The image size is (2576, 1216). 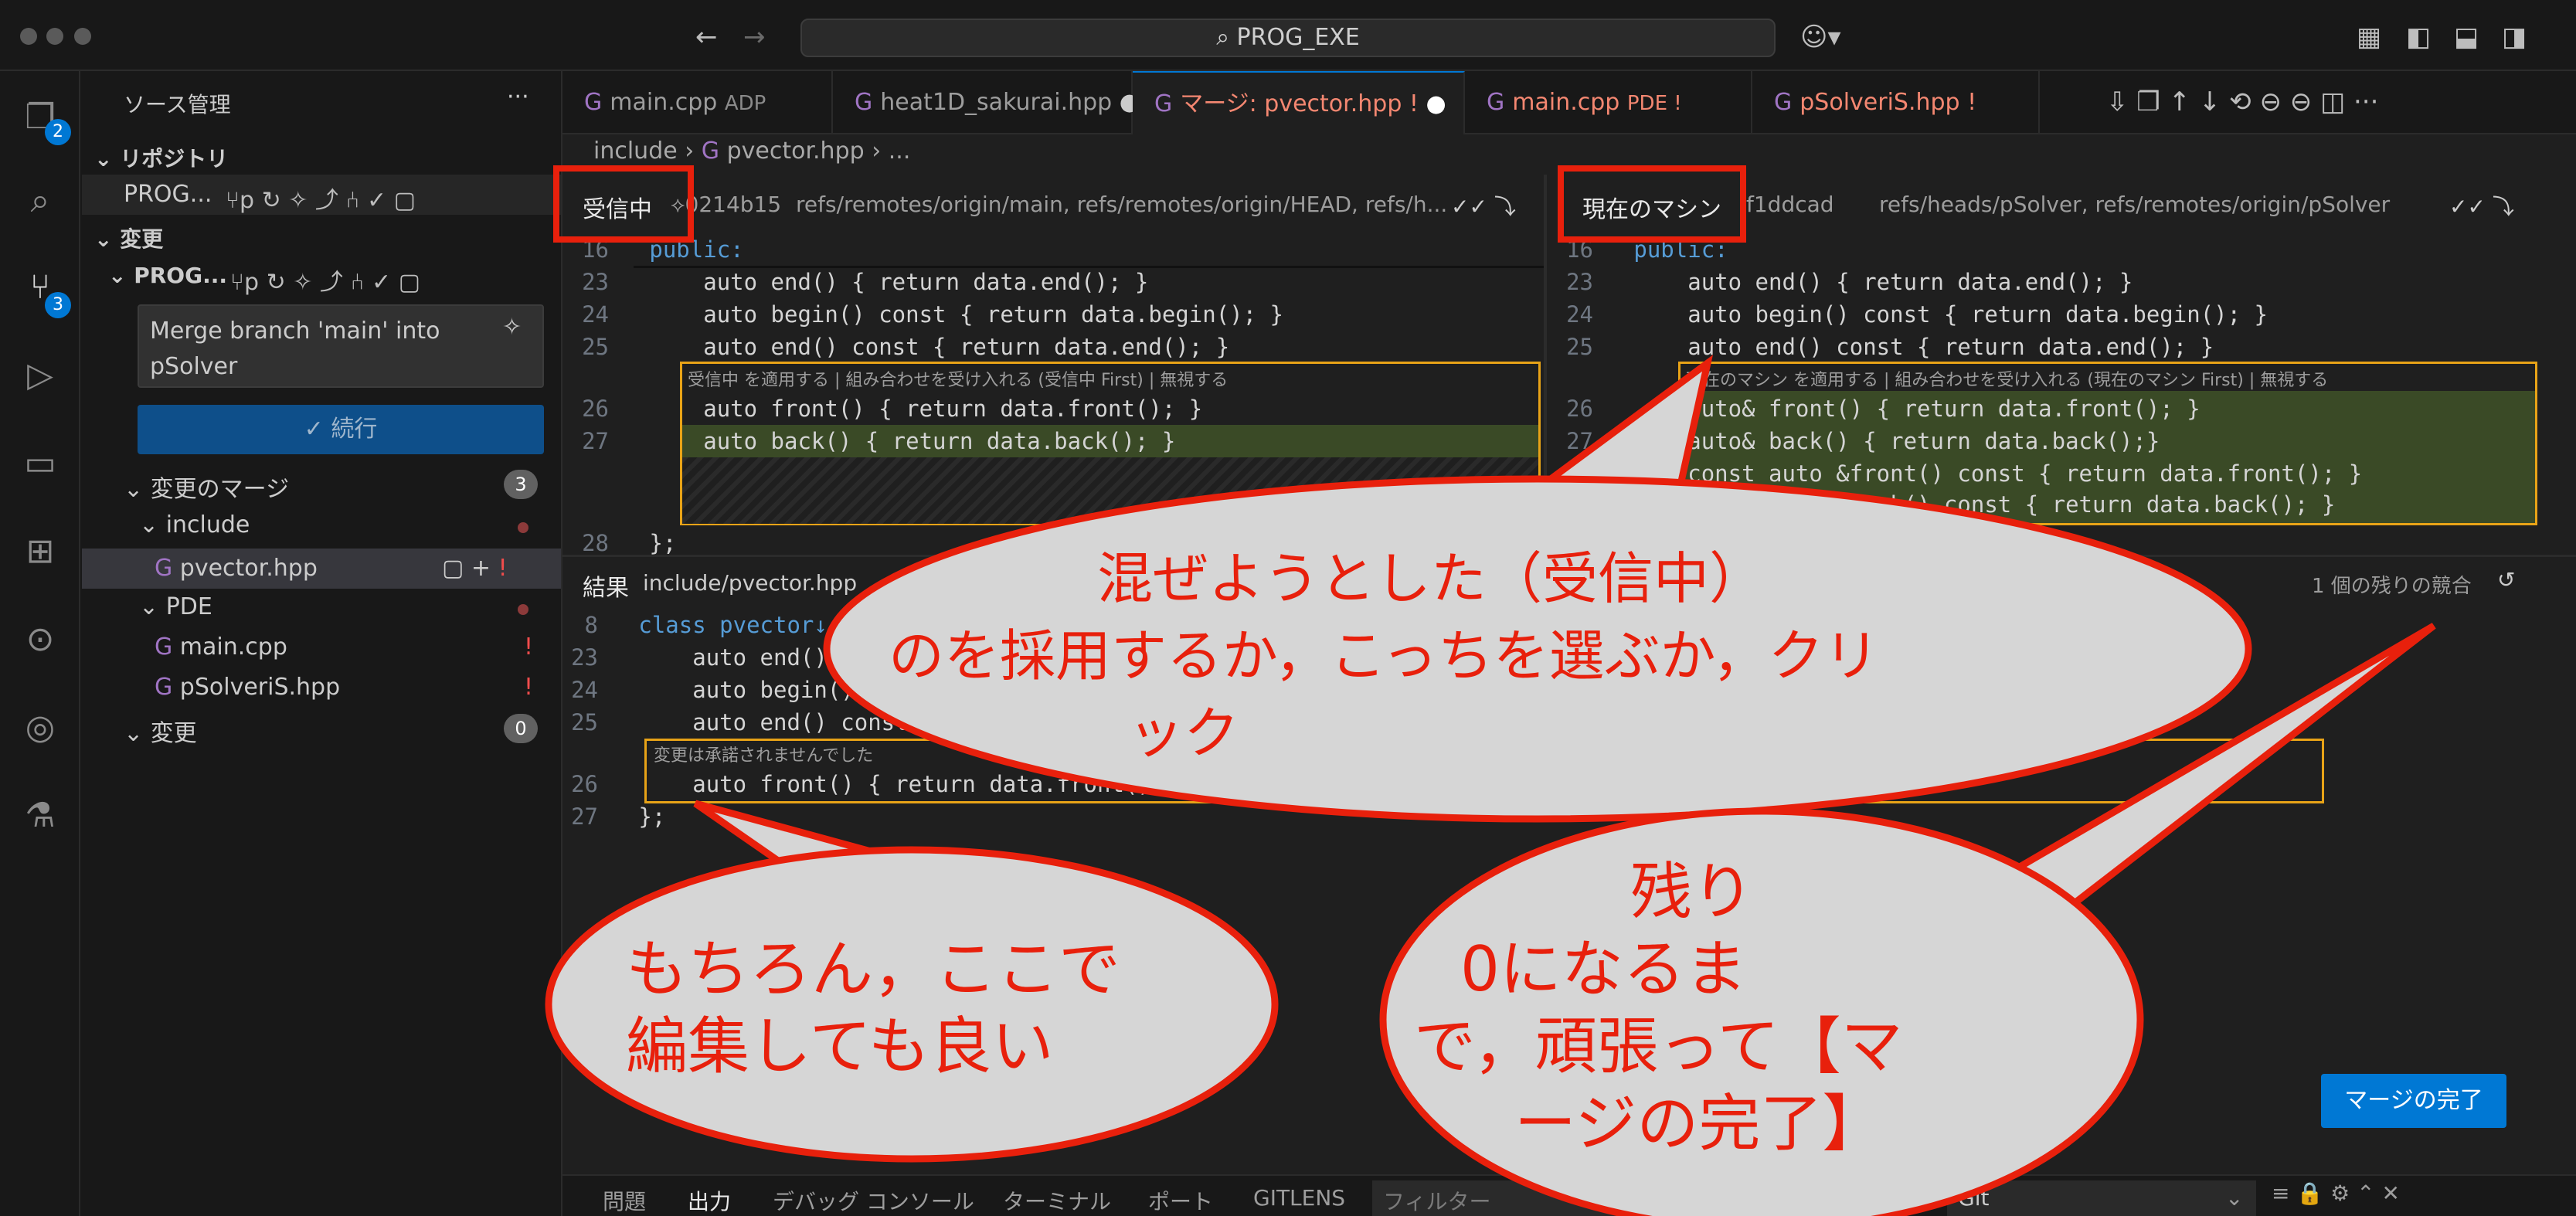 What do you see at coordinates (1692, 892) in the screenshot?
I see `bubble3-line1: 残り` at bounding box center [1692, 892].